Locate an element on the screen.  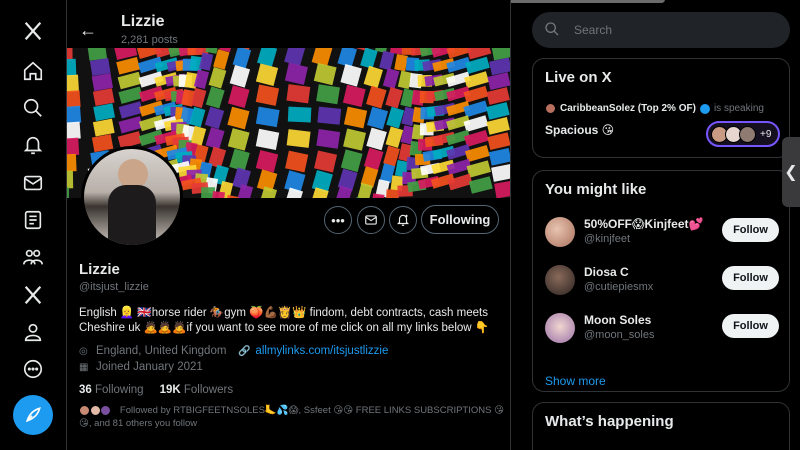
notify-button is located at coordinates (403, 220).